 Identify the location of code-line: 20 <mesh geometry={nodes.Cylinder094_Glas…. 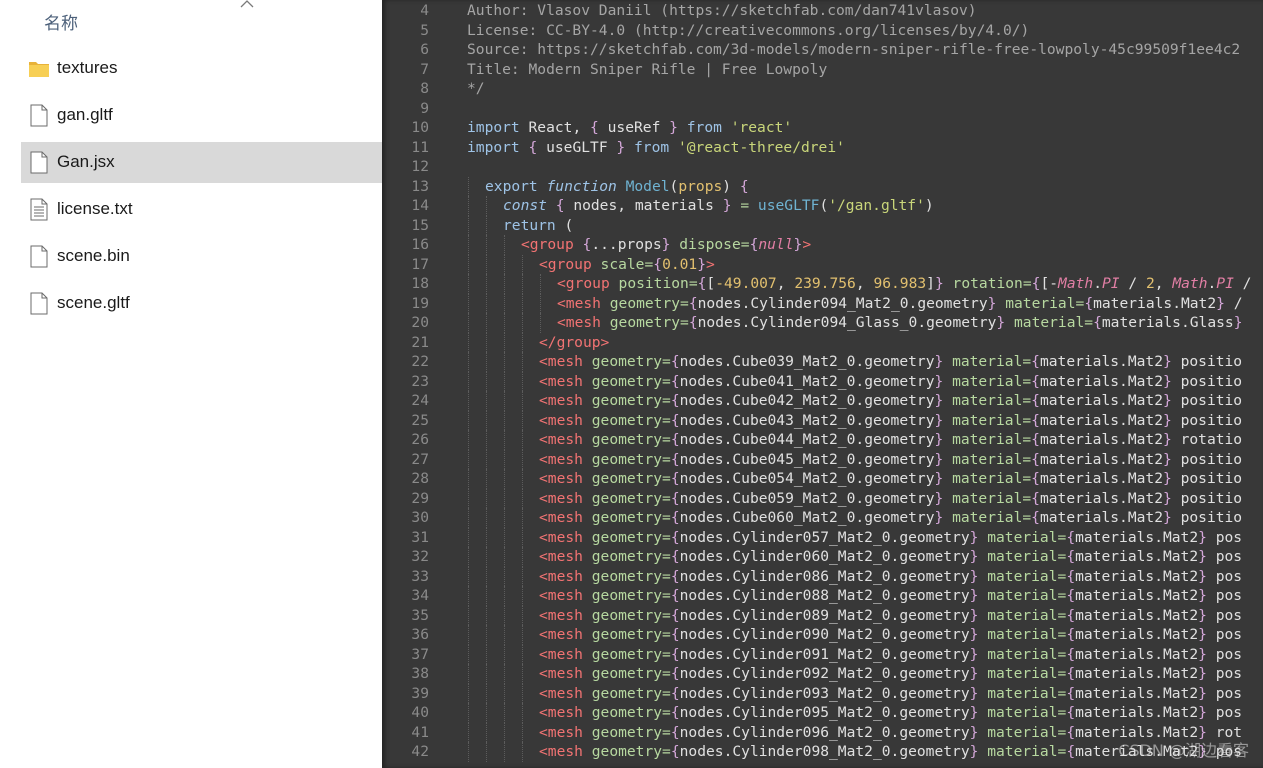
(822, 323).